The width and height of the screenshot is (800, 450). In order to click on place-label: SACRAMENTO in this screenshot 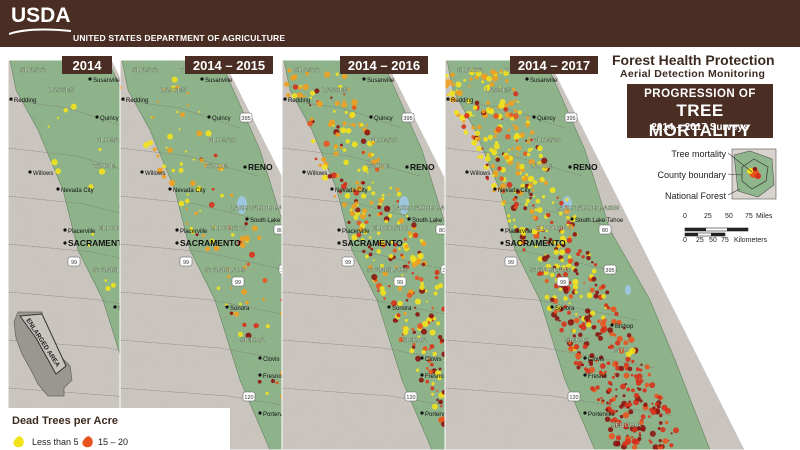, I will do `click(210, 243)`.